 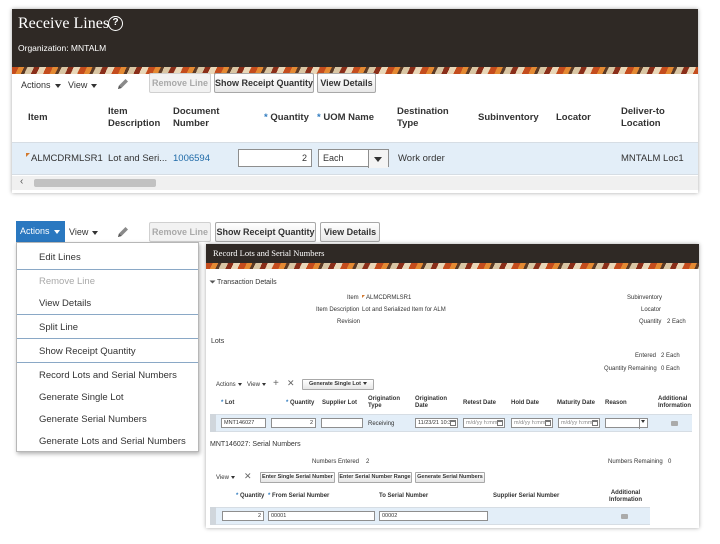 I want to click on column-header-additional-information: Additional Information, so click(x=674, y=403).